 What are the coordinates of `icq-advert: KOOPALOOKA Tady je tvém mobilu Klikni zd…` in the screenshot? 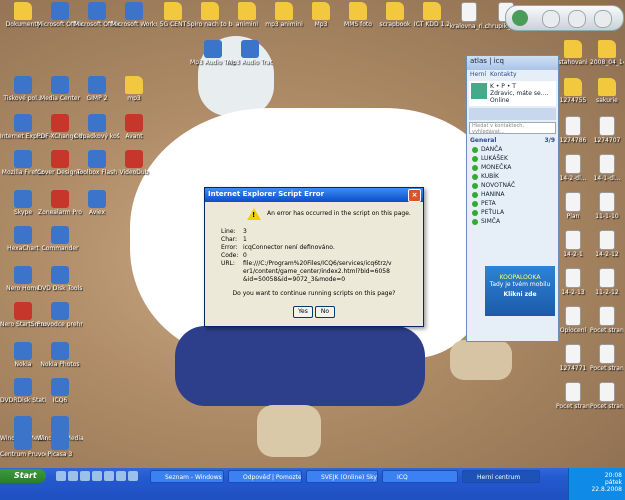 It's located at (520, 291).